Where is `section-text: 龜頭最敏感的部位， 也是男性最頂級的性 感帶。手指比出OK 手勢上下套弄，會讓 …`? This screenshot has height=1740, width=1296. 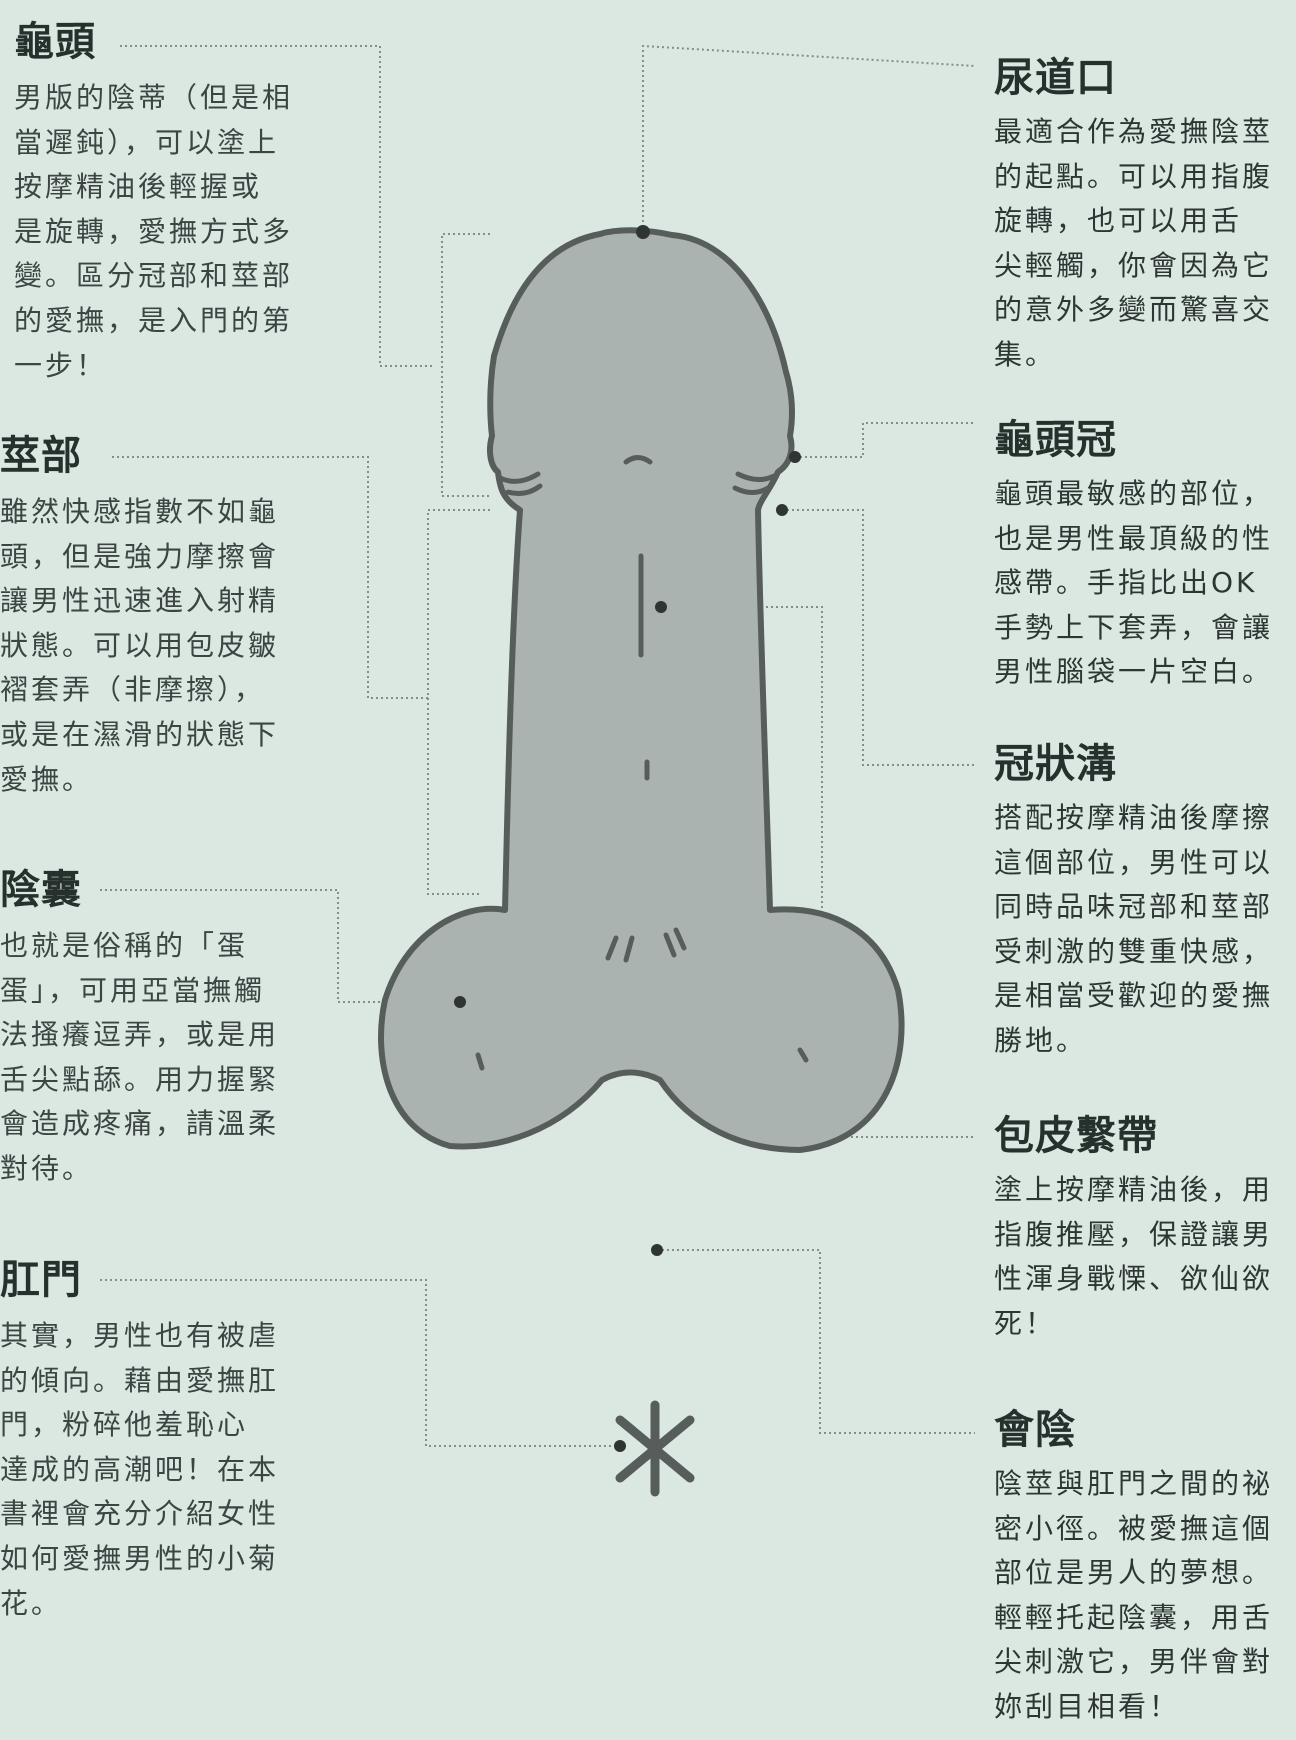
section-text: 龜頭最敏感的部位， 也是男性最頂級的性 感帶。手指比出OK 手勢上下套弄，會讓 … is located at coordinates (1134, 583).